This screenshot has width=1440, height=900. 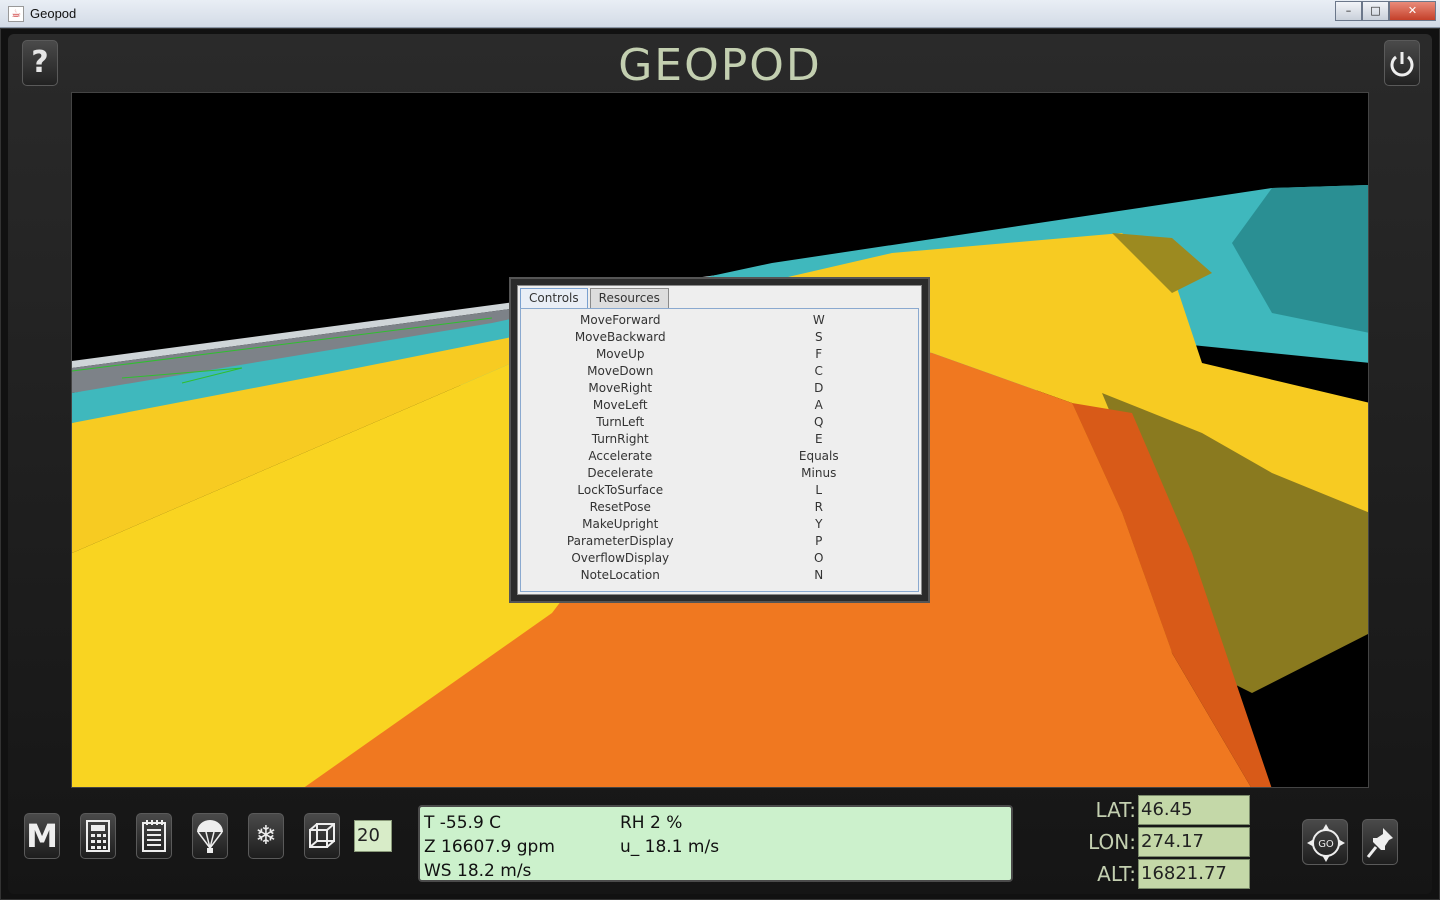 What do you see at coordinates (629, 298) in the screenshot?
I see `tab-resources: Resources` at bounding box center [629, 298].